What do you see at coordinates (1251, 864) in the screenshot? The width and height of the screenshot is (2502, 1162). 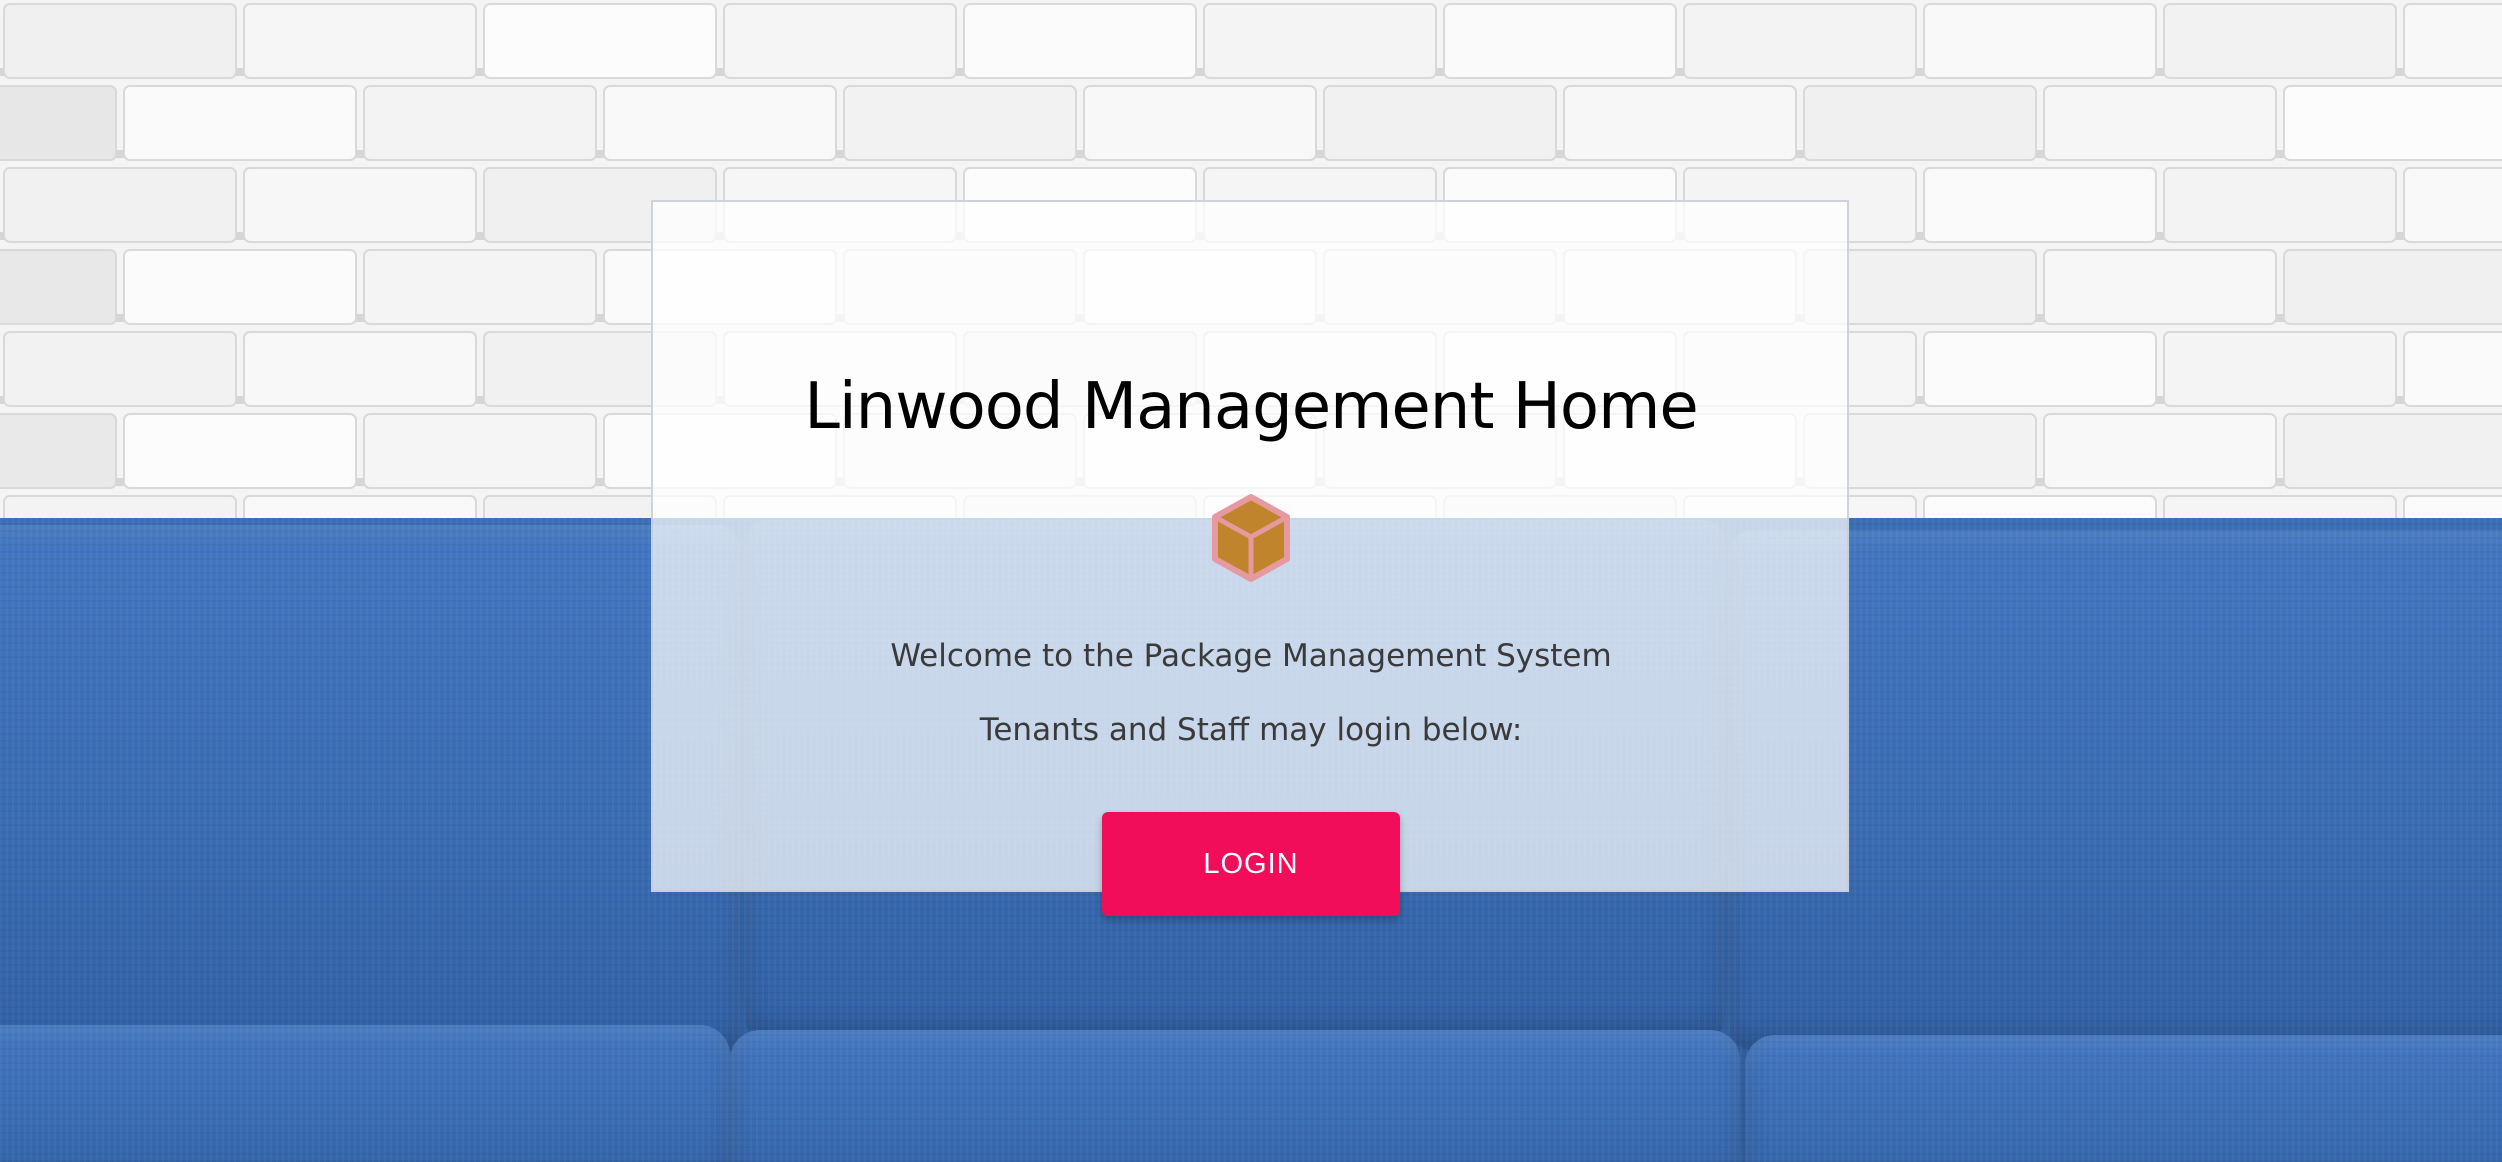 I see `login-button: LOGIN` at bounding box center [1251, 864].